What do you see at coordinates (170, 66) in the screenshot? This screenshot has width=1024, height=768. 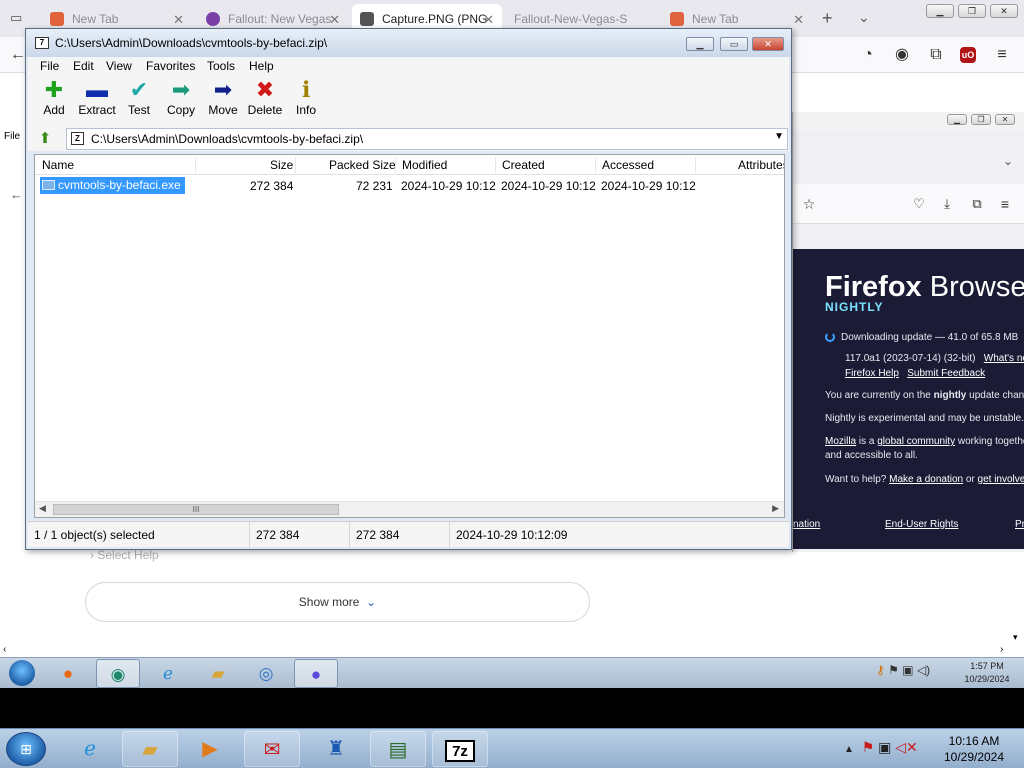 I see `menu-favorites: Favorites` at bounding box center [170, 66].